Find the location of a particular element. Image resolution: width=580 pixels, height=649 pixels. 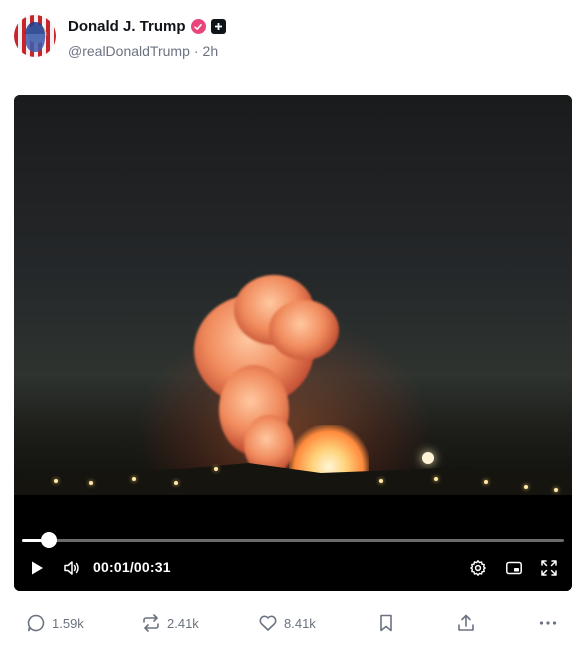

reply-count: 1.59k is located at coordinates (68, 623).